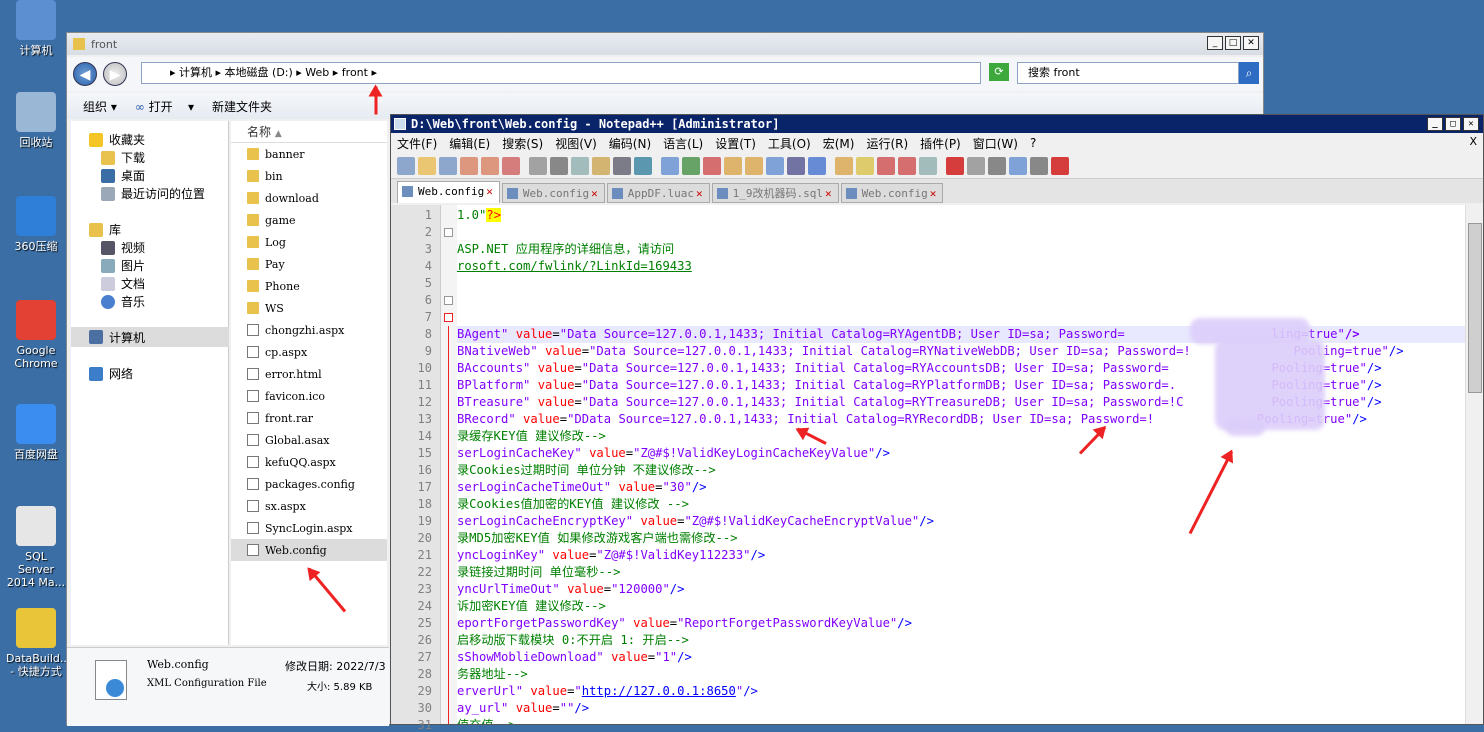 The height and width of the screenshot is (732, 1484). Describe the element at coordinates (417, 143) in the screenshot. I see `menu-item: 文件(F)` at that location.